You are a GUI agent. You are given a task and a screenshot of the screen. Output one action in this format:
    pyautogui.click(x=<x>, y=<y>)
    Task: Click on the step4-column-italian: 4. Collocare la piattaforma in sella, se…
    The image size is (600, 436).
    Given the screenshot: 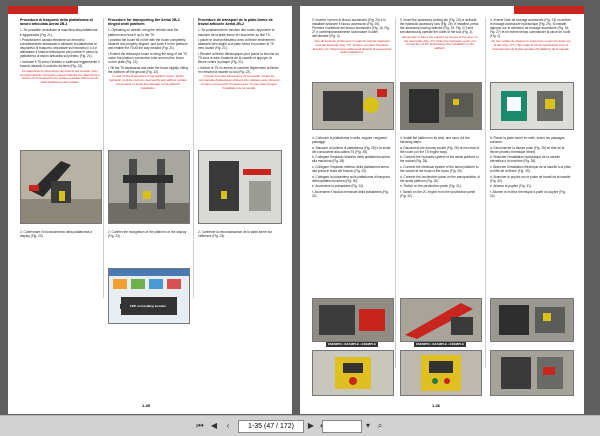 What is the action you would take?
    pyautogui.click(x=352, y=168)
    